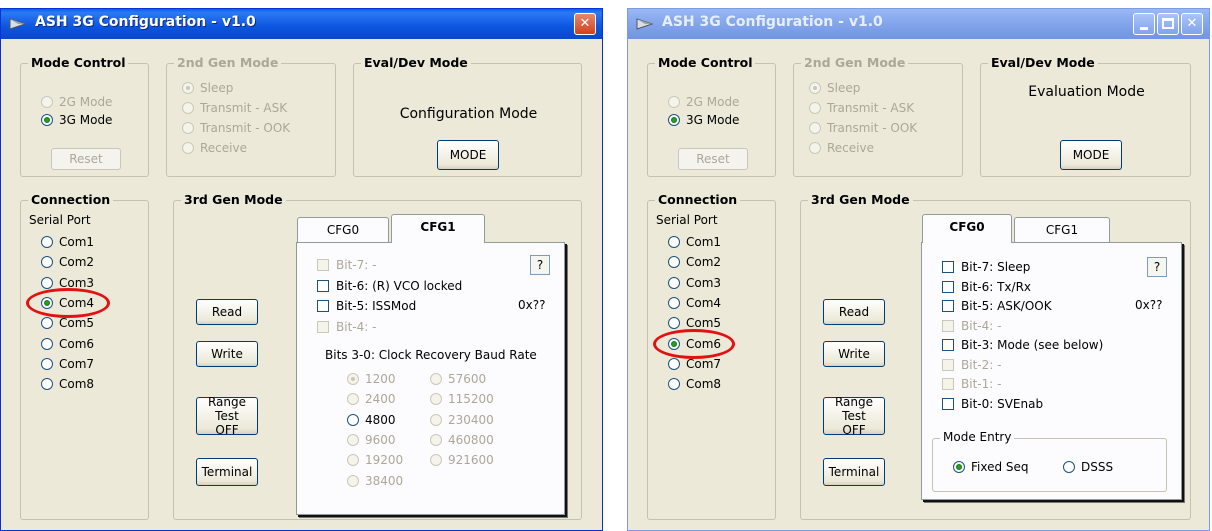 This screenshot has width=1212, height=531. I want to click on radio-label: 1200, so click(380, 379).